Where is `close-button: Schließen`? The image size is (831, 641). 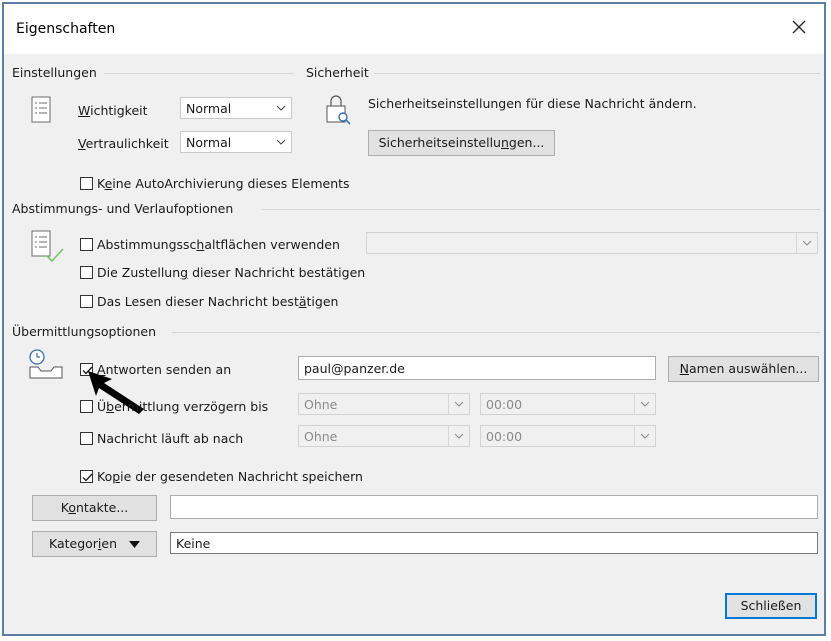 close-button: Schließen is located at coordinates (771, 606).